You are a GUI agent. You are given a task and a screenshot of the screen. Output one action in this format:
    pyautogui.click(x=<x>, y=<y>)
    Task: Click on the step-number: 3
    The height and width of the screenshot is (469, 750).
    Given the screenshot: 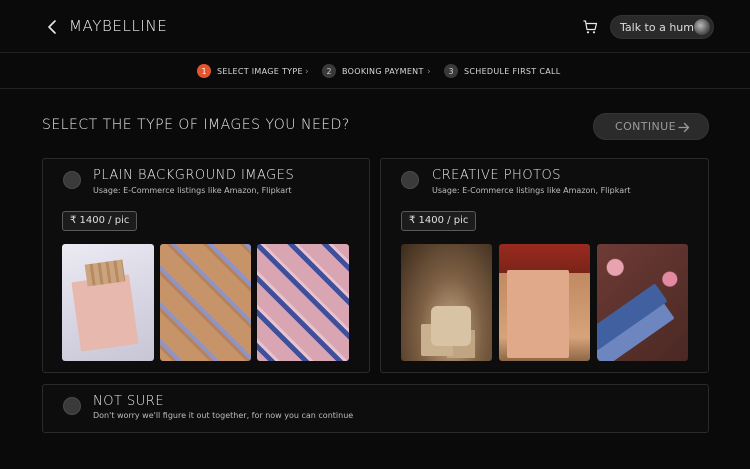 What is the action you would take?
    pyautogui.click(x=451, y=71)
    